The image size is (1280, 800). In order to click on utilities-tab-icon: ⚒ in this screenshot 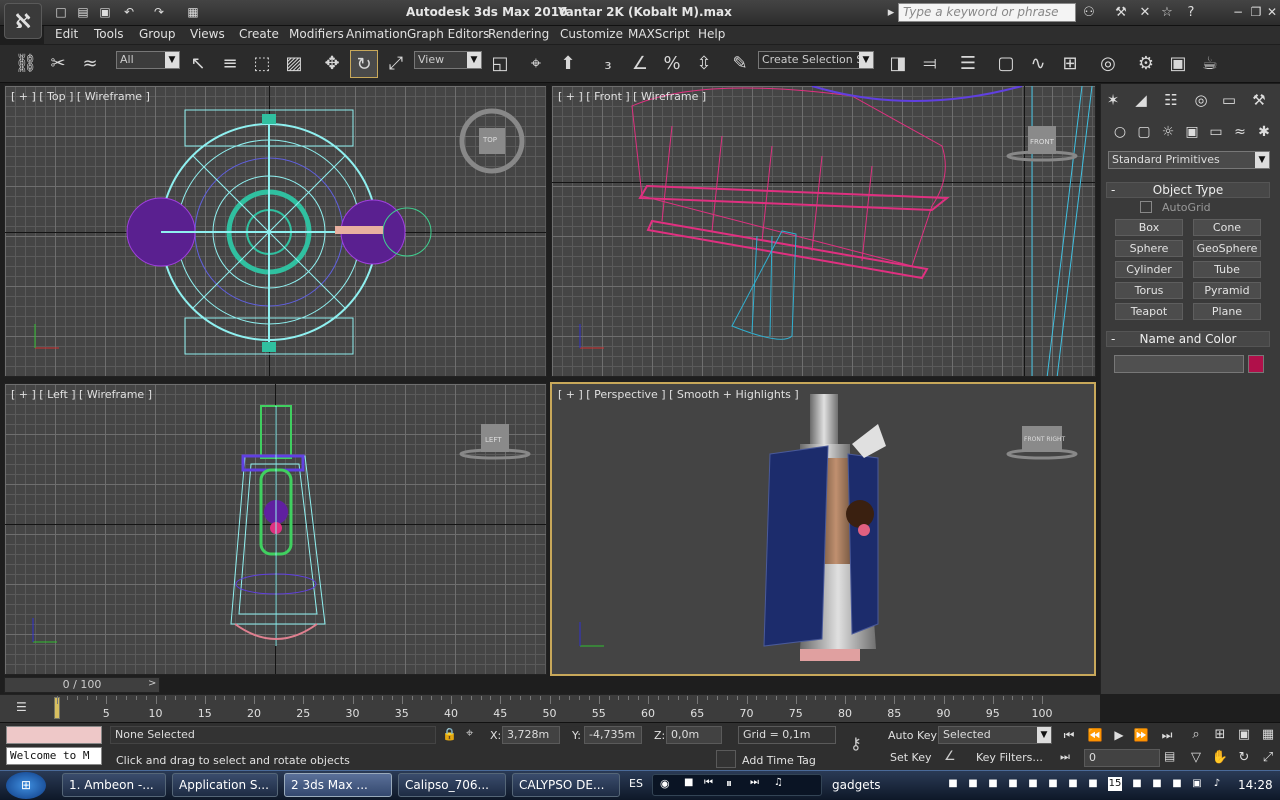, I will do `click(1259, 100)`.